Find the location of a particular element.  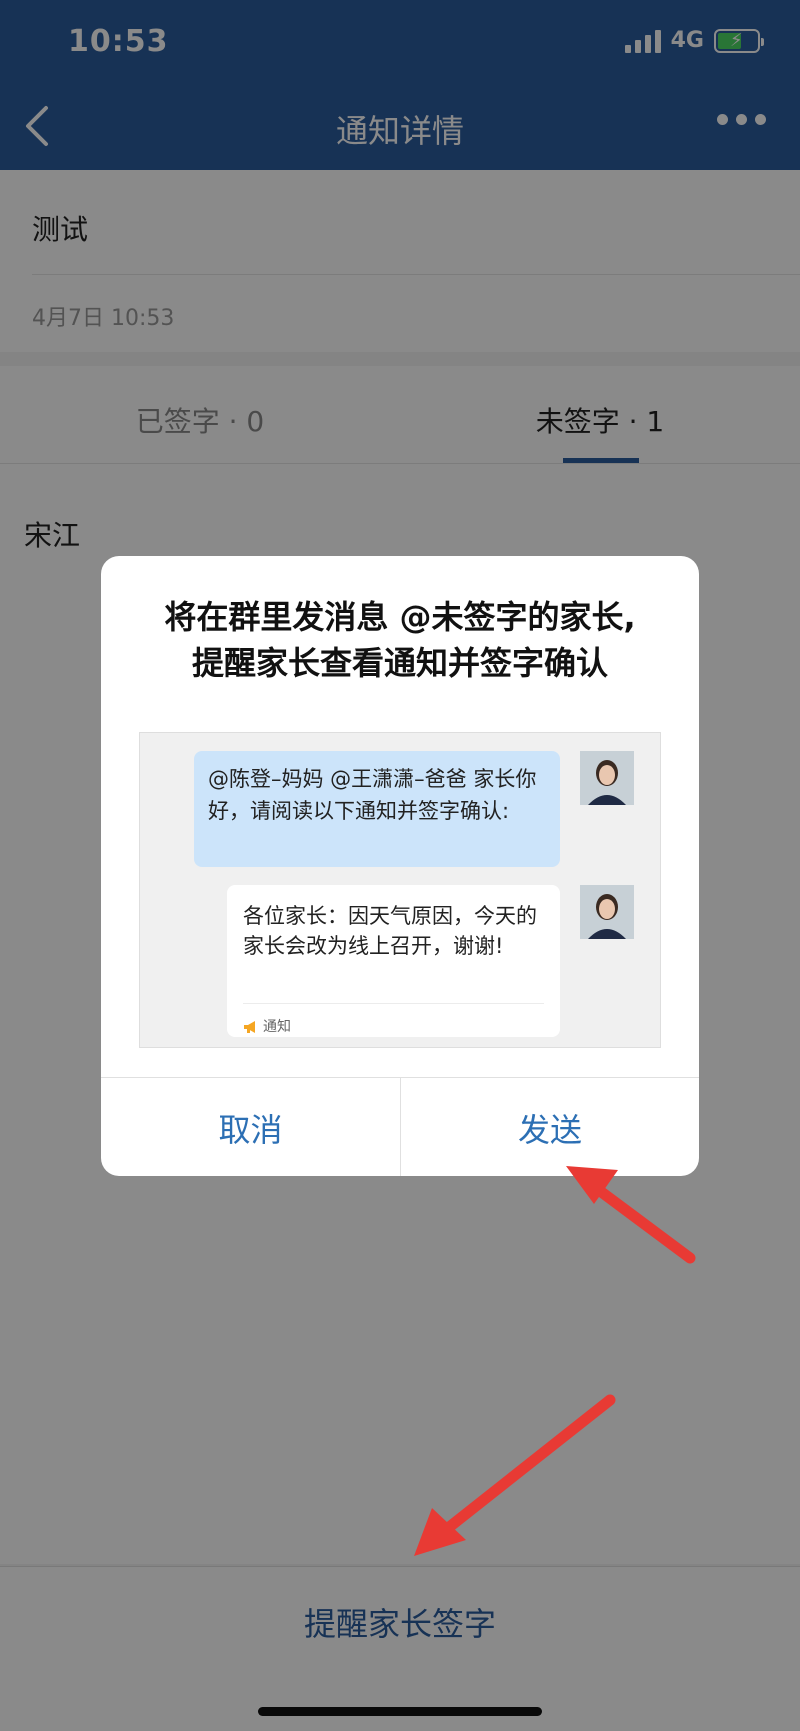

dialog-title-line1: 将在群里发消息 @未签字的家长, is located at coordinates (400, 617).